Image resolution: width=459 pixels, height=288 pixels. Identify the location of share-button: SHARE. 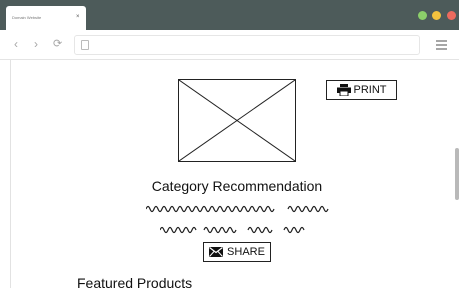
(237, 252).